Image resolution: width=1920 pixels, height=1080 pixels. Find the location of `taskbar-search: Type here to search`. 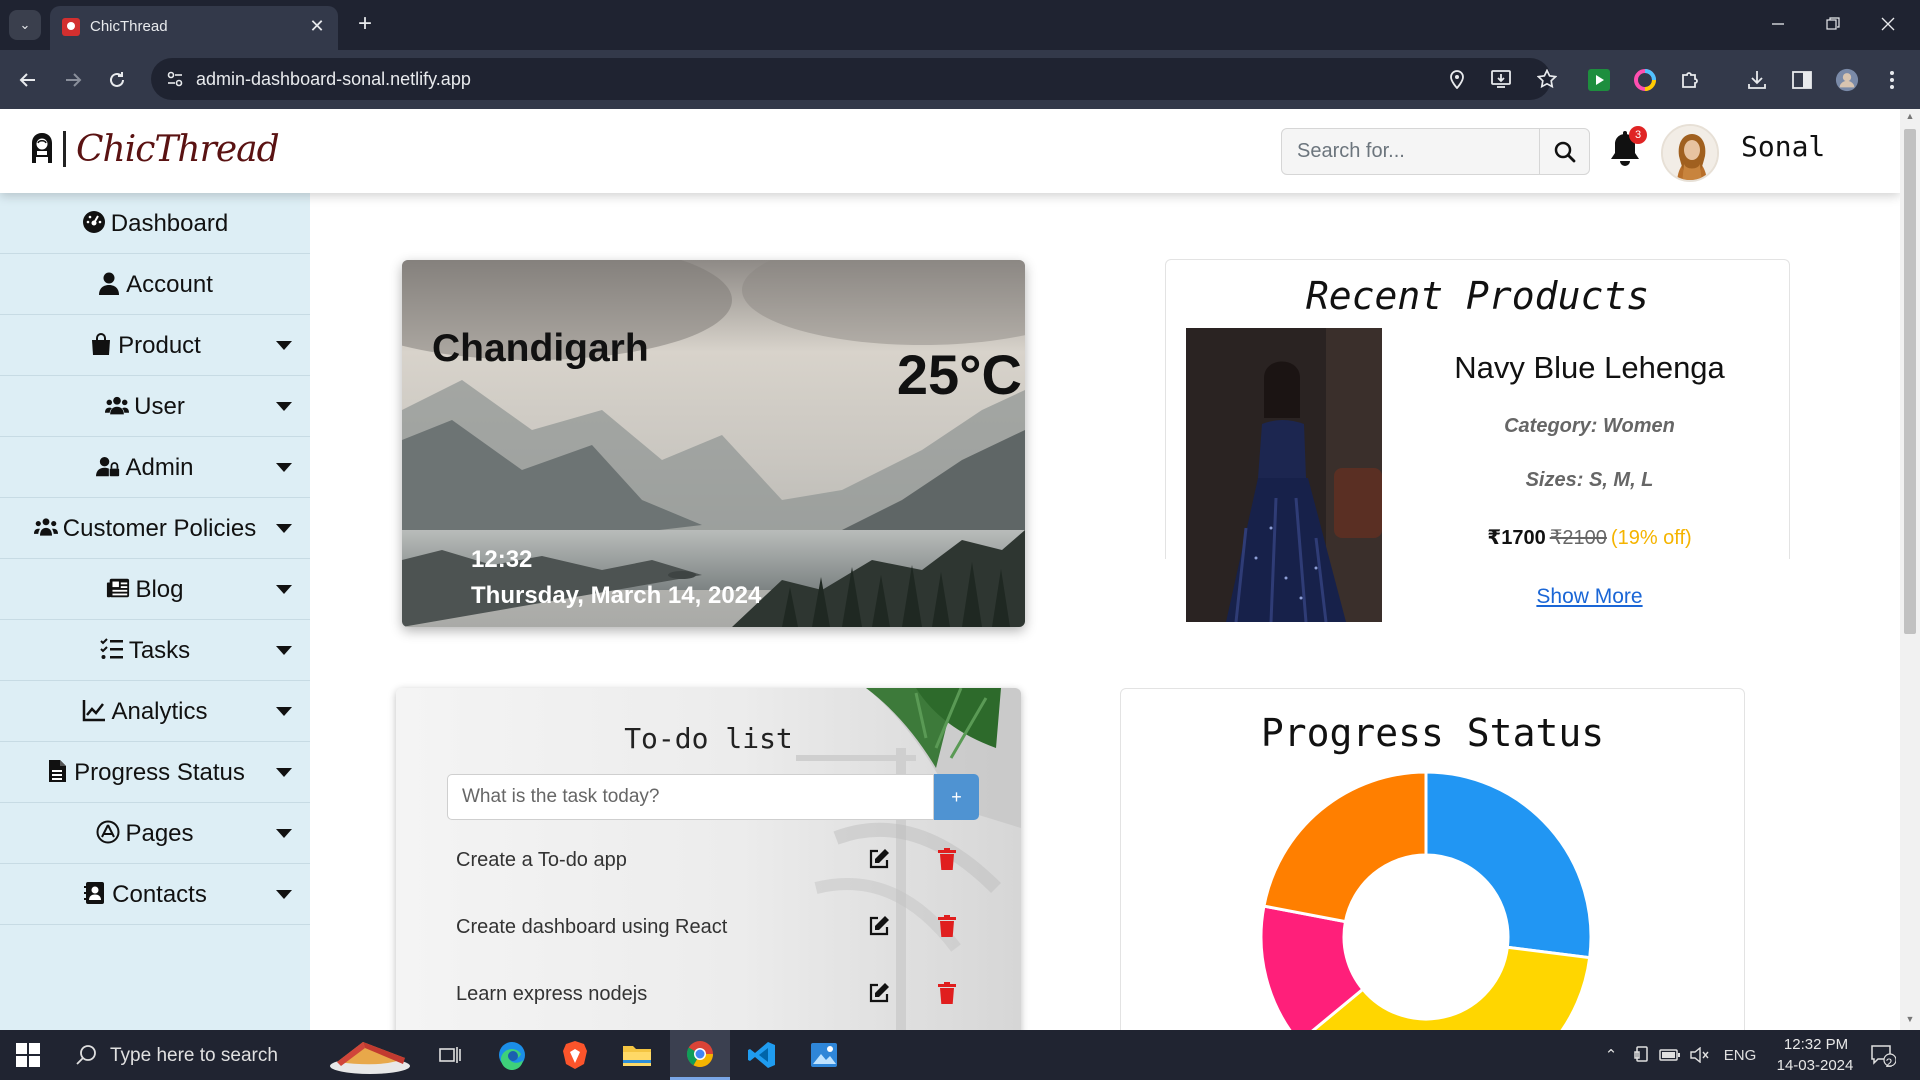

taskbar-search: Type here to search is located at coordinates (204, 1055).